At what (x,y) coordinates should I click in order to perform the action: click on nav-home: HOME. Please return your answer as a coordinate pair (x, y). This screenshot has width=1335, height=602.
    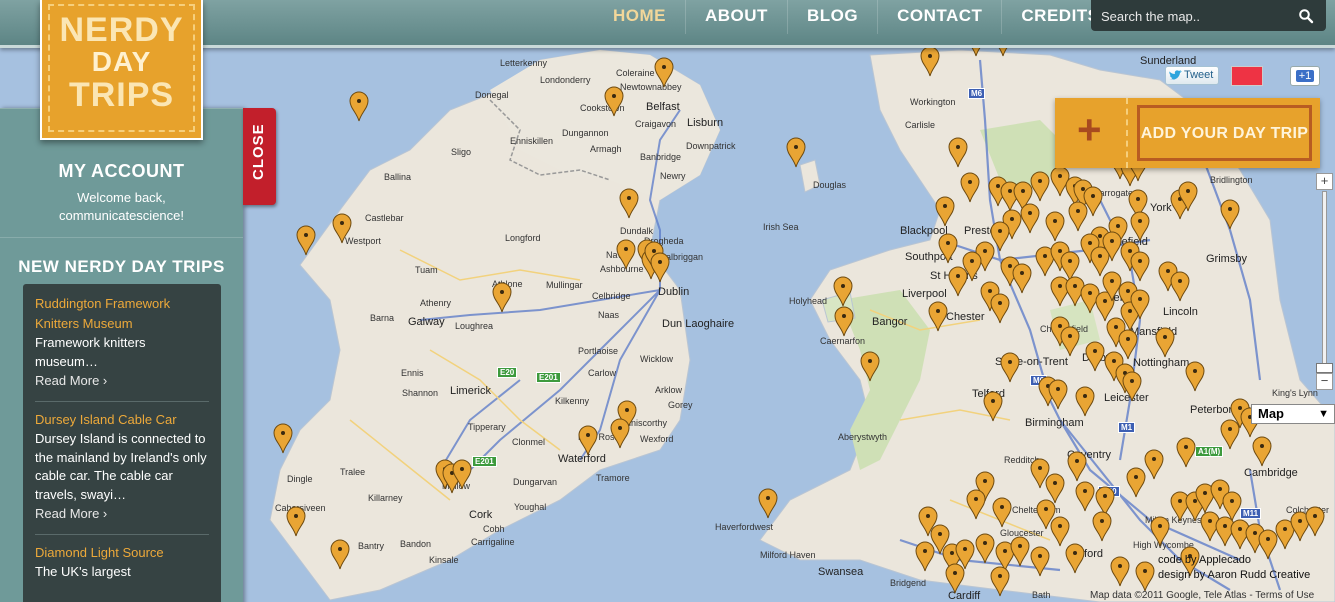
    Looking at the image, I should click on (639, 17).